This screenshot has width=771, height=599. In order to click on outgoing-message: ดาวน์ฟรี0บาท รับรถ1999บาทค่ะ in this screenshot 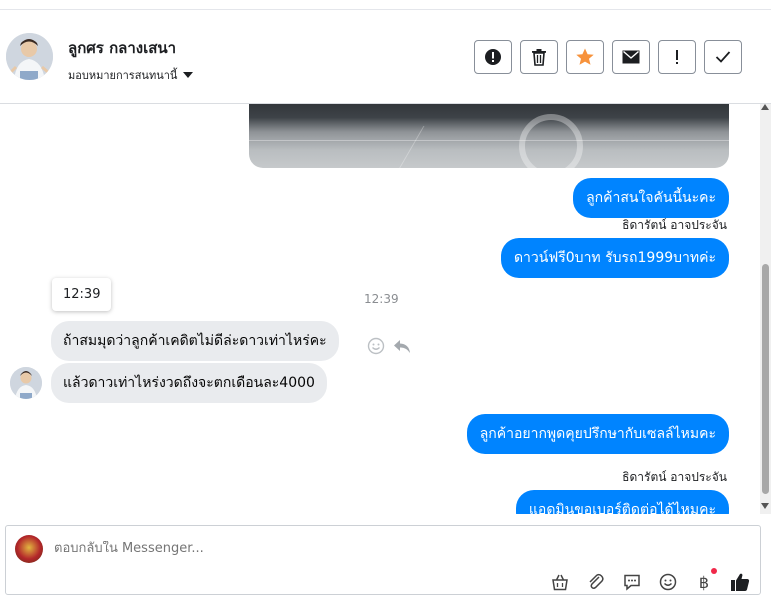, I will do `click(614, 258)`.